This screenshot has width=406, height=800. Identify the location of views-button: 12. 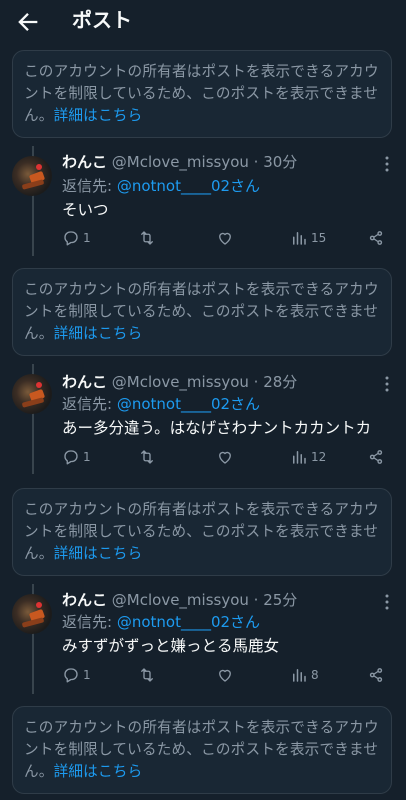
(308, 457).